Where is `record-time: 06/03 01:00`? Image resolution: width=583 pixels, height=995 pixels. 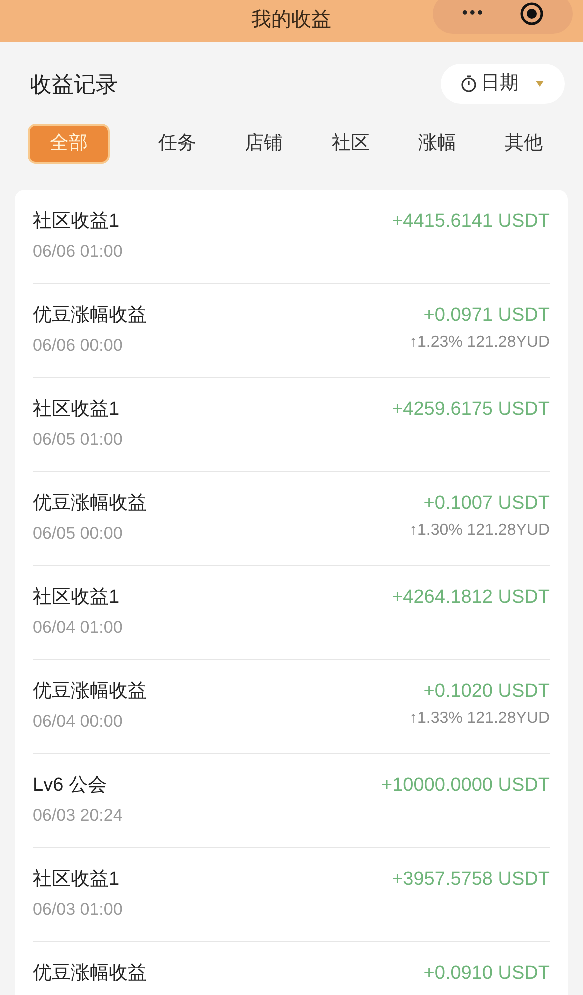 record-time: 06/03 01:00 is located at coordinates (78, 910).